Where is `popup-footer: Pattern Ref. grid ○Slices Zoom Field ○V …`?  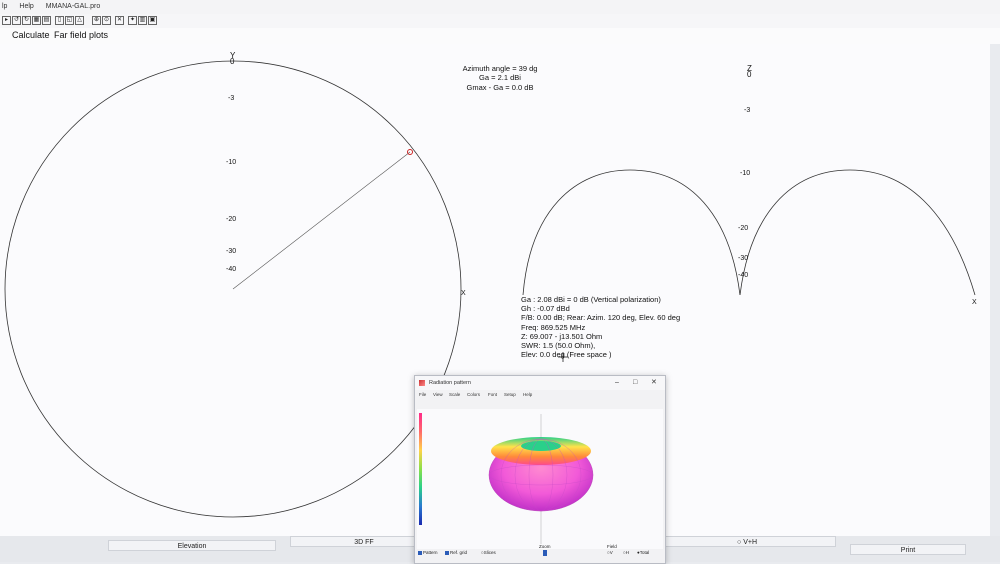 popup-footer: Pattern Ref. grid ○Slices Zoom Field ○V … is located at coordinates (540, 553).